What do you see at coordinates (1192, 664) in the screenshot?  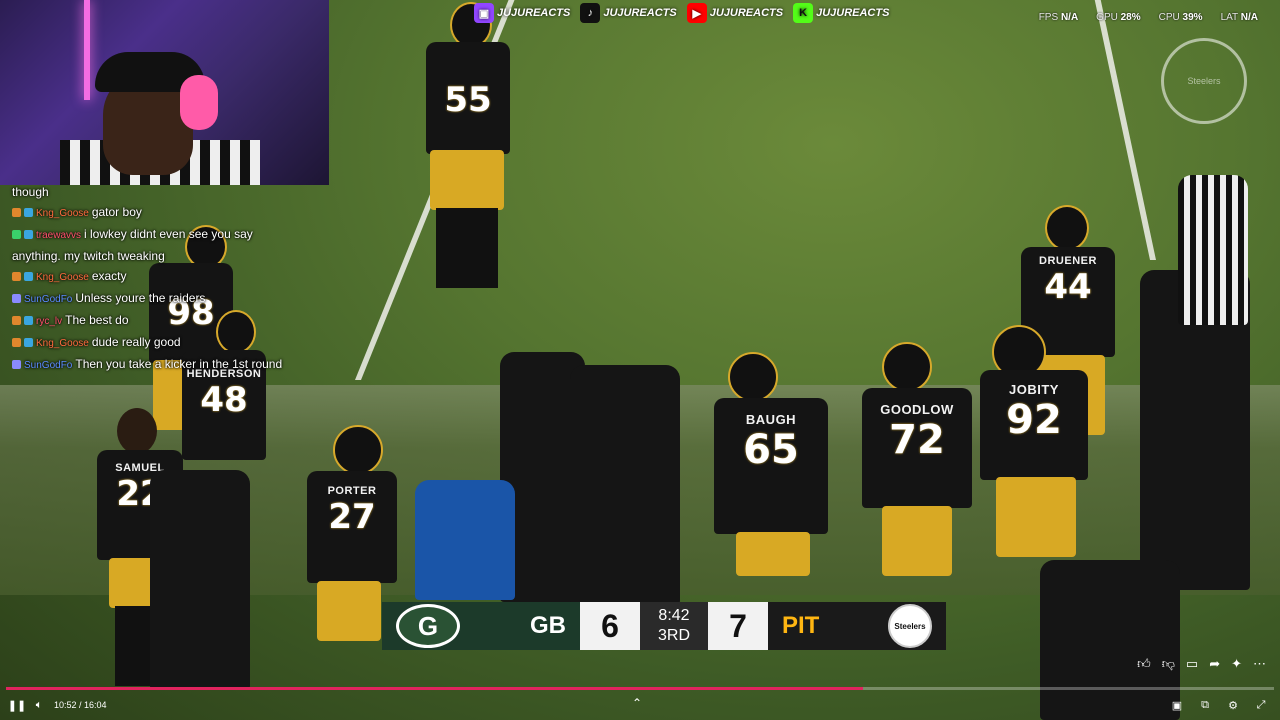 I see `comment-icon: ▭` at bounding box center [1192, 664].